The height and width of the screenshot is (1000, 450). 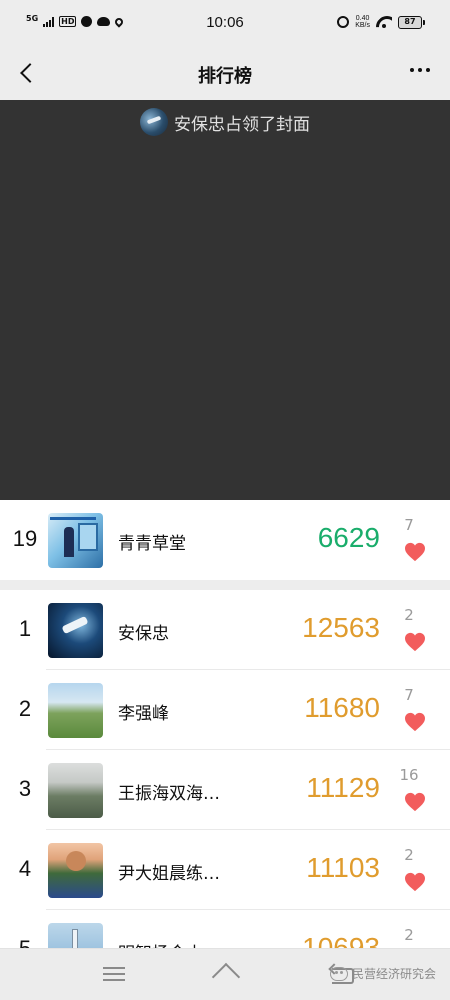 I want to click on cover-owner-avatar, so click(x=154, y=122).